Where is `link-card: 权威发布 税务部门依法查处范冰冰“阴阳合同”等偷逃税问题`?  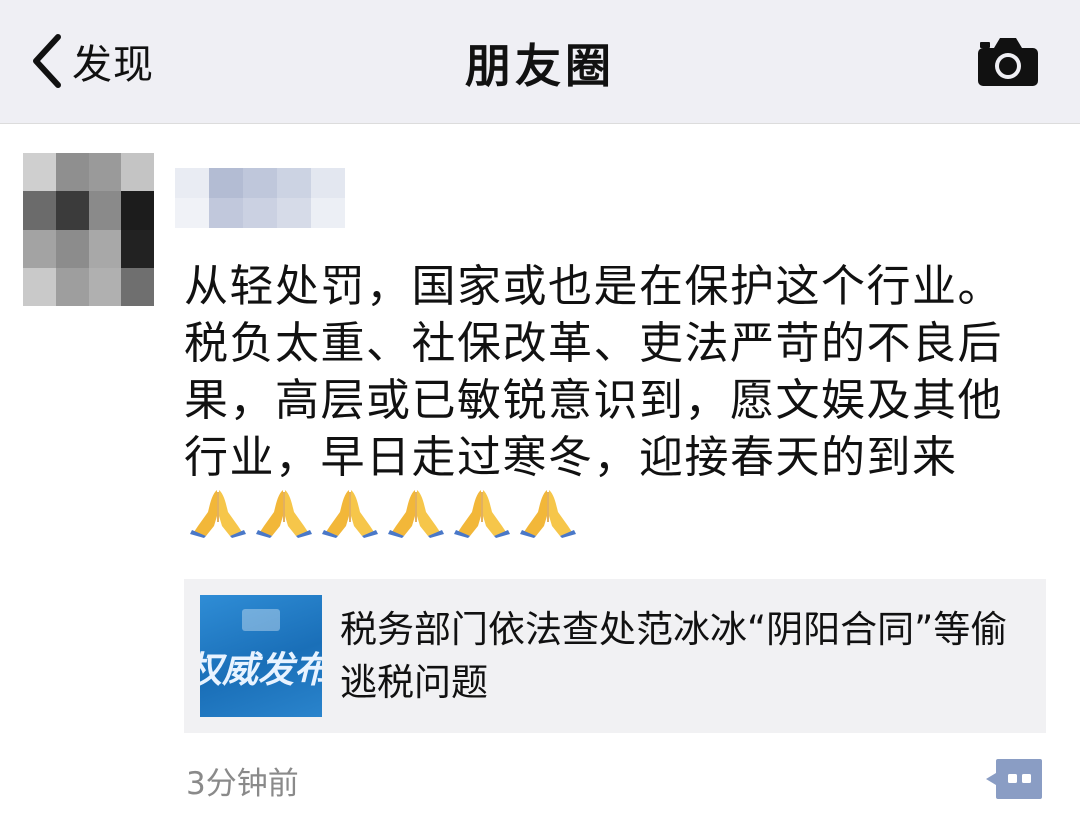 link-card: 权威发布 税务部门依法查处范冰冰“阴阳合同”等偷逃税问题 is located at coordinates (615, 656).